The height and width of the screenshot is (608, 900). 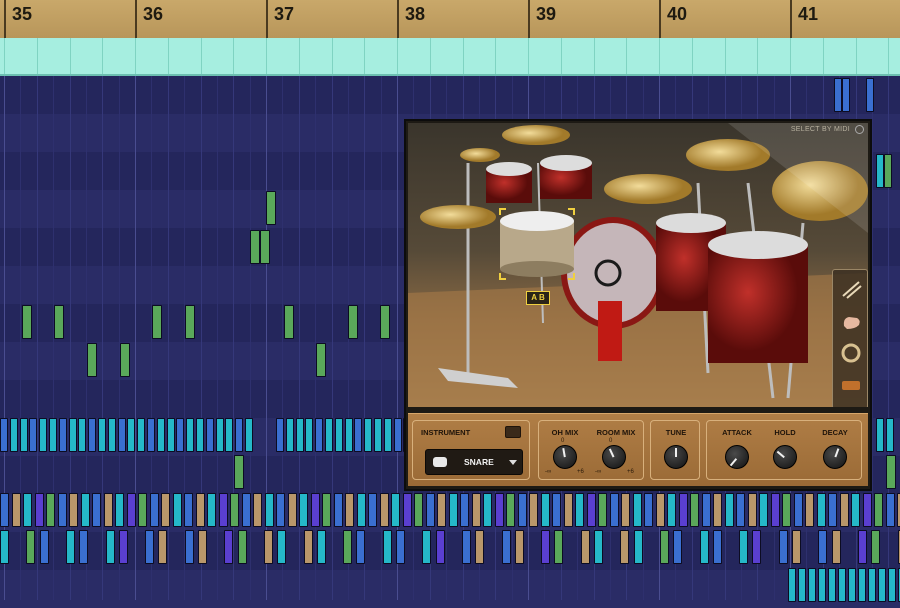 I want to click on bar-marker: 37, so click(x=280, y=19).